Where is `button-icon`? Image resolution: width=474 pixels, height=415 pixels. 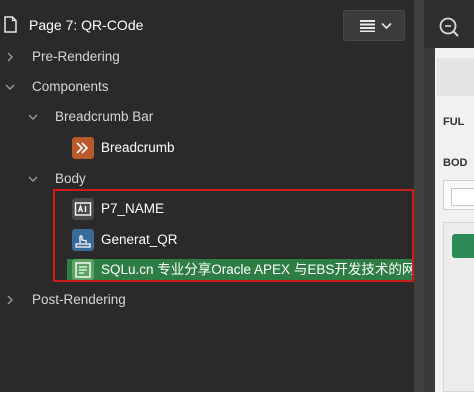 button-icon is located at coordinates (83, 240).